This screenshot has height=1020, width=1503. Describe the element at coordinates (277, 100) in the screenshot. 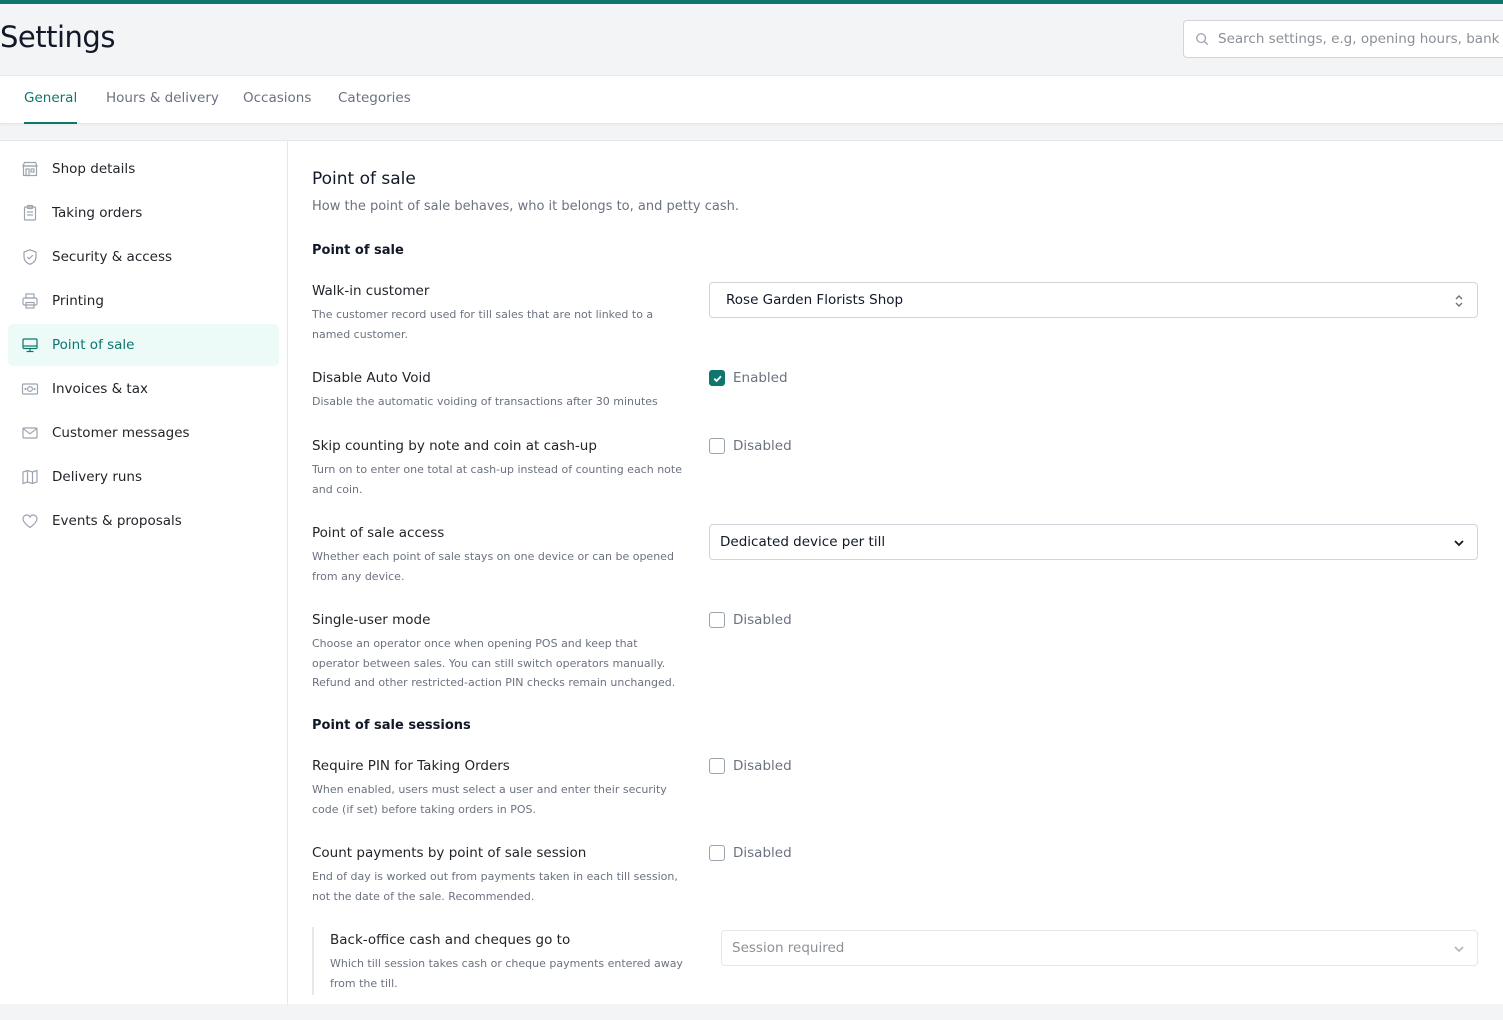

I see `tab-occasions: Occasions` at that location.